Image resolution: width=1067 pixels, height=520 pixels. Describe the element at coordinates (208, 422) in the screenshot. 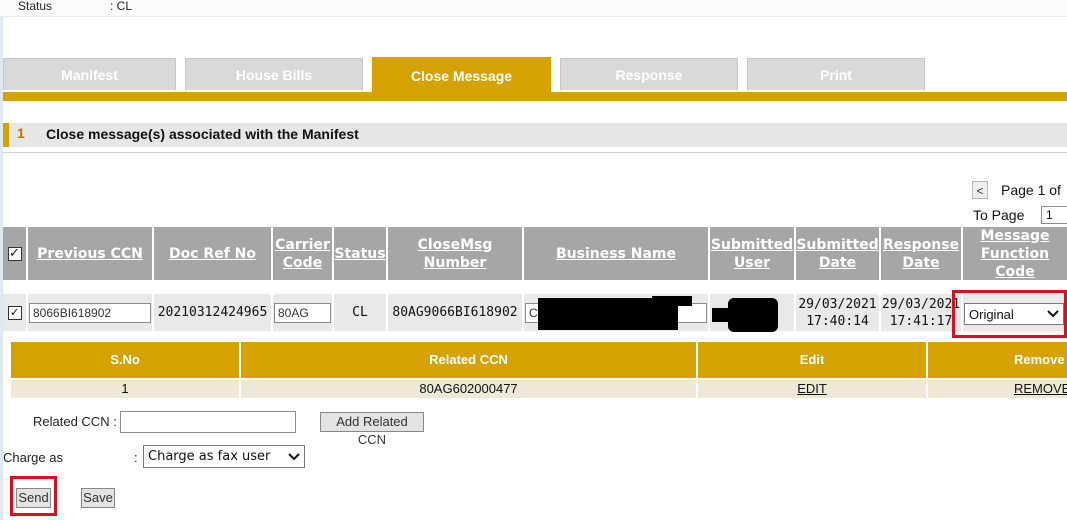

I see `related-ccn-input` at that location.